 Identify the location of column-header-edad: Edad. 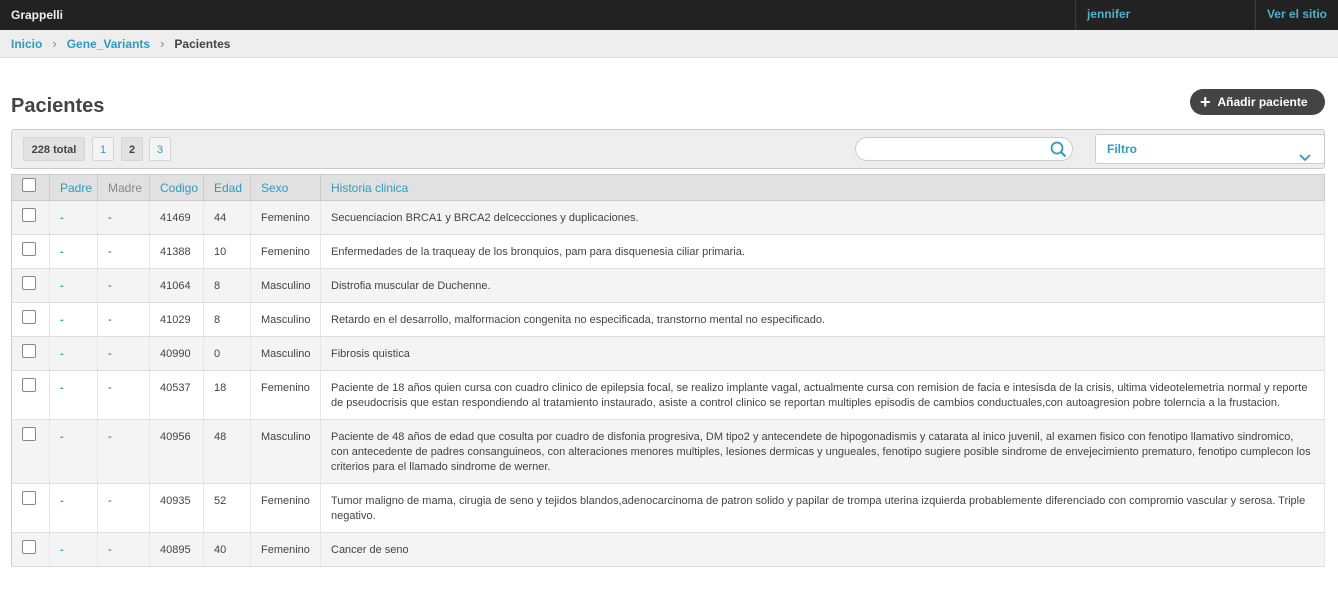
(227, 187).